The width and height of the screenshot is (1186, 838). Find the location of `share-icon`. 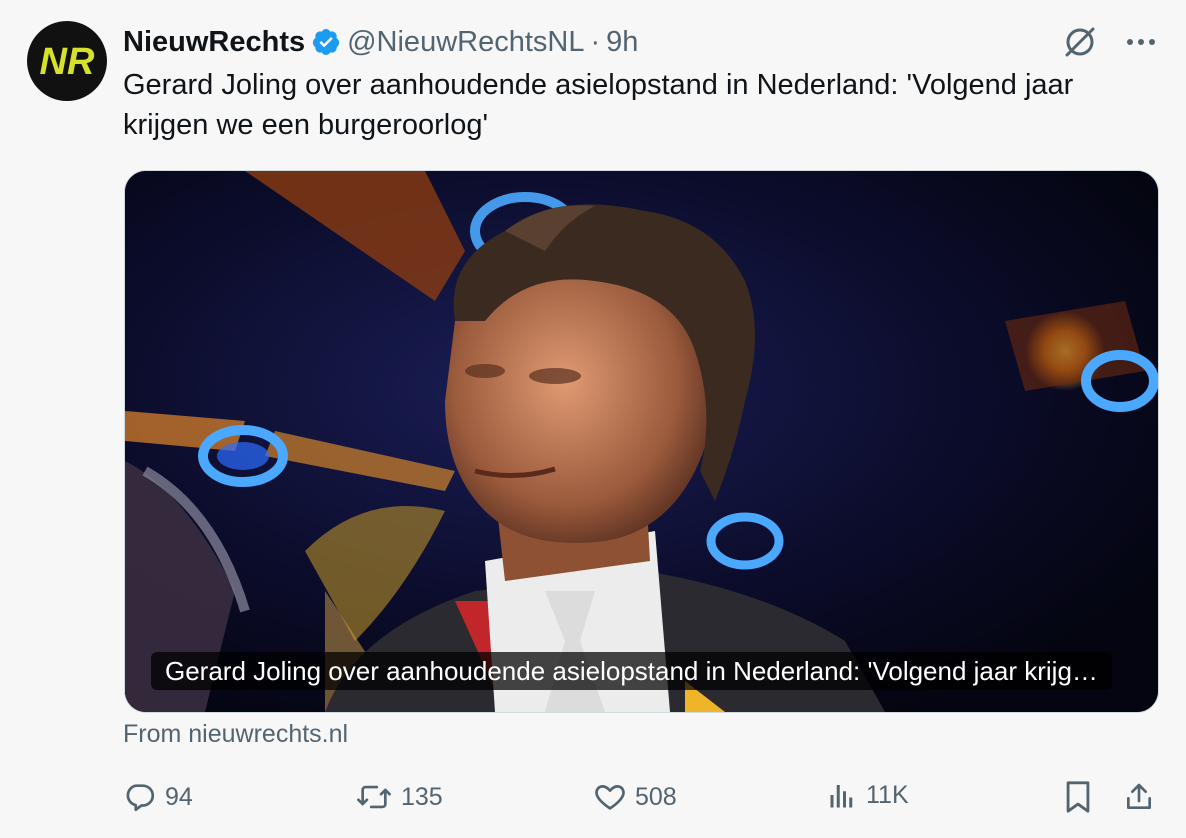

share-icon is located at coordinates (1139, 796).